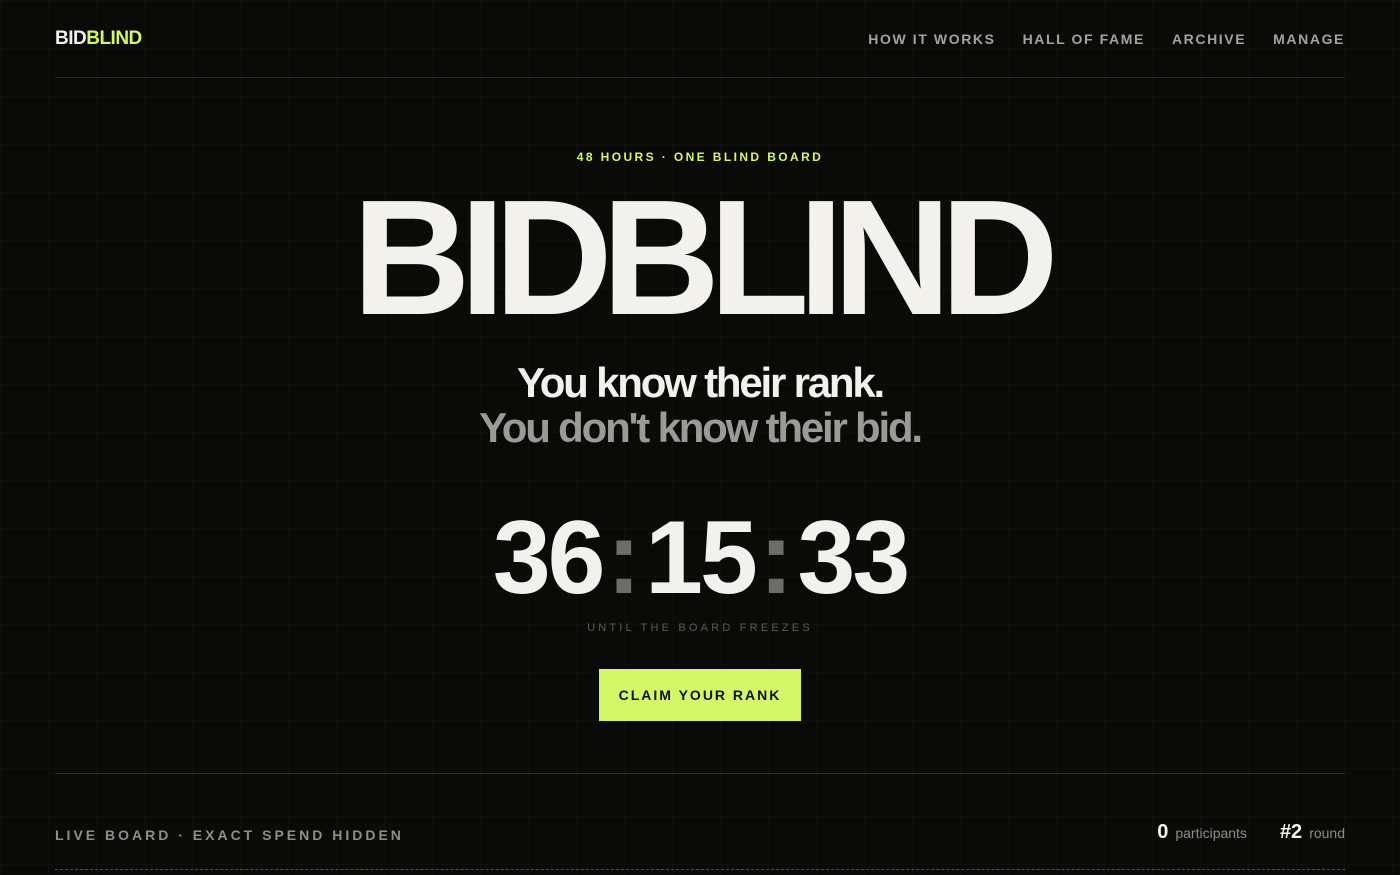  Describe the element at coordinates (1211, 833) in the screenshot. I see `participants-unit: participants` at that location.